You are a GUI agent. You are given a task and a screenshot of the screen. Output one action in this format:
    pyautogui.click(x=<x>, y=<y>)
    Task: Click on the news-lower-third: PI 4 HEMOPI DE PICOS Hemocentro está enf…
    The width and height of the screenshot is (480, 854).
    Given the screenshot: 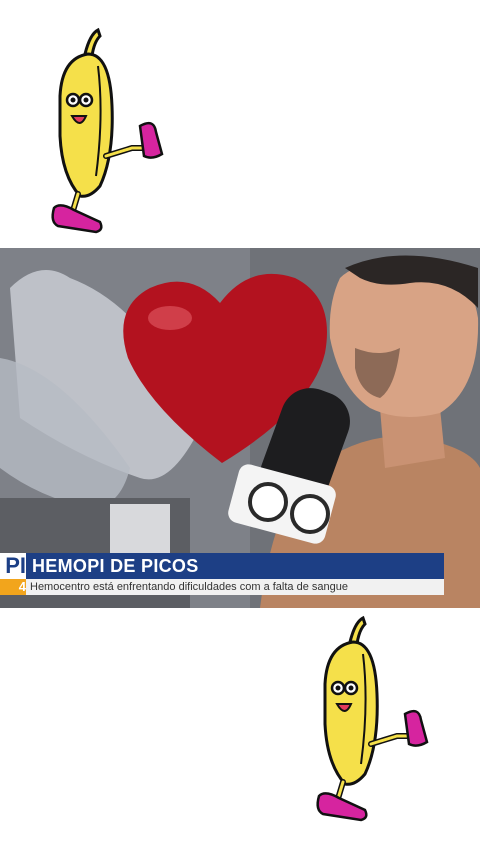 What is the action you would take?
    pyautogui.click(x=240, y=577)
    